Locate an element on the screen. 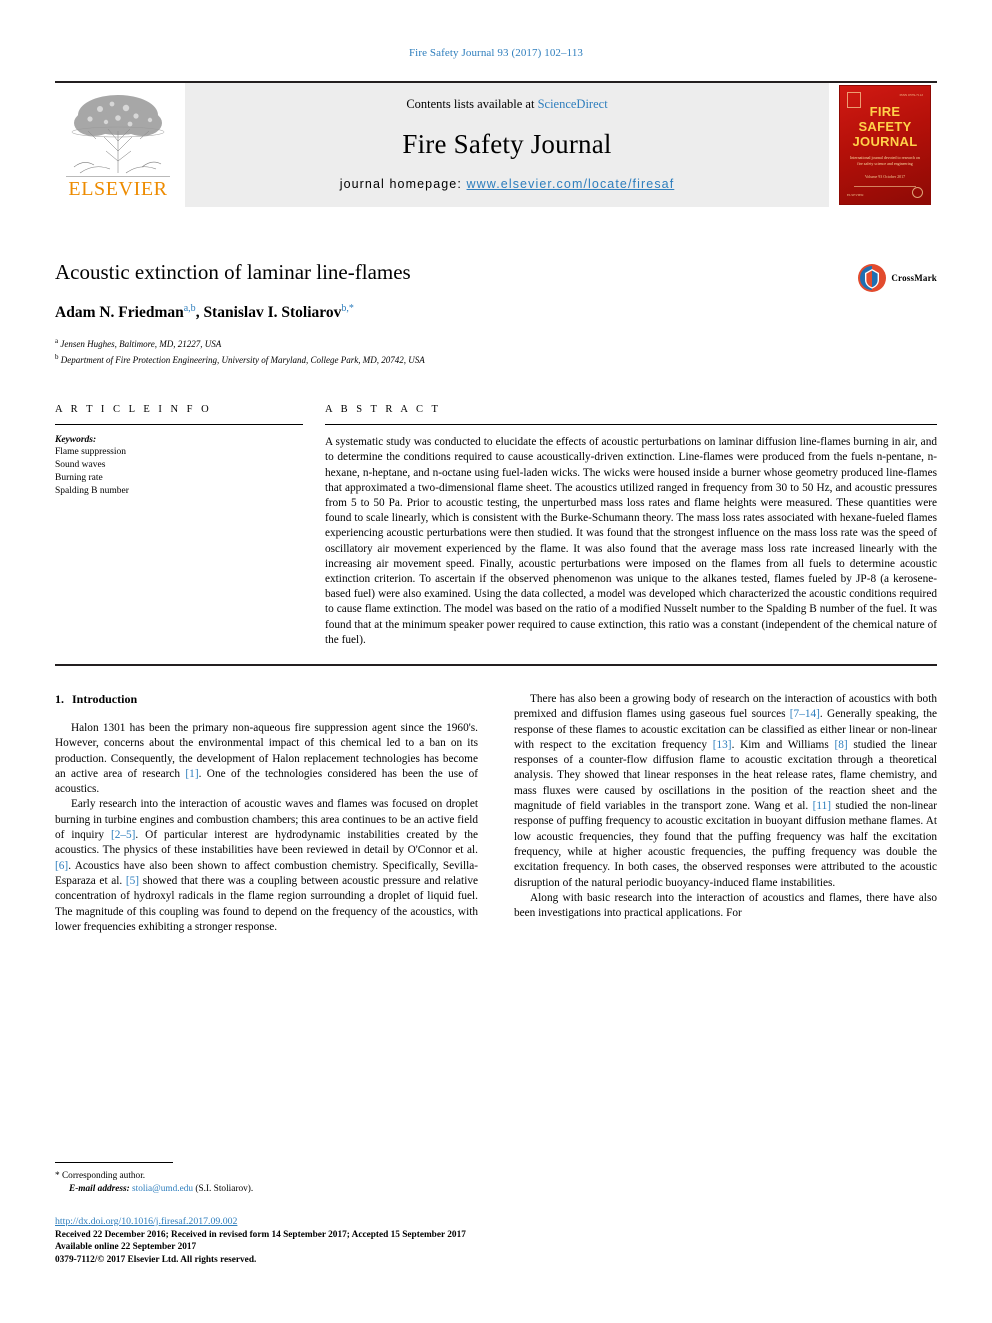  citation-ref: [8] is located at coordinates (840, 745).